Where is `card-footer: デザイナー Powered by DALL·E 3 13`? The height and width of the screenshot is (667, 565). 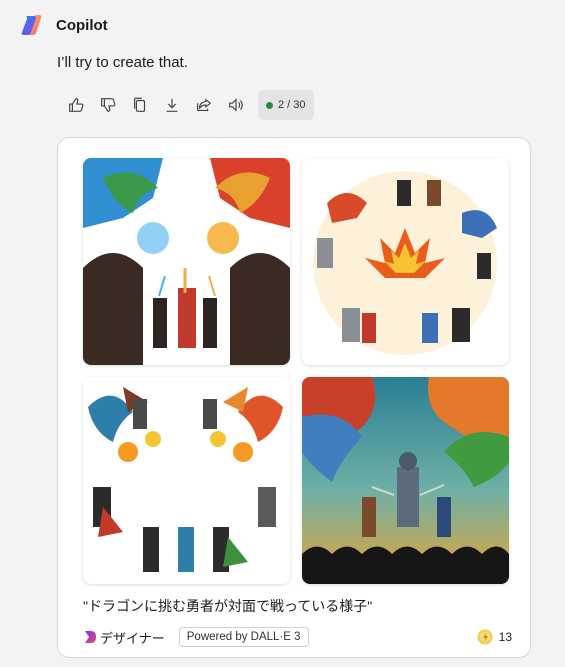
card-footer: デザイナー Powered by DALL·E 3 13 is located at coordinates (297, 637).